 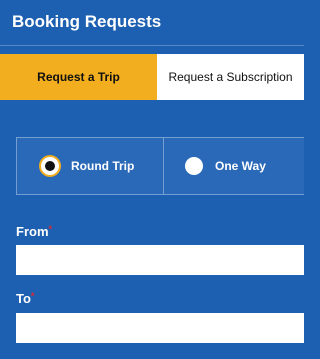 I want to click on to-input, so click(x=160, y=328).